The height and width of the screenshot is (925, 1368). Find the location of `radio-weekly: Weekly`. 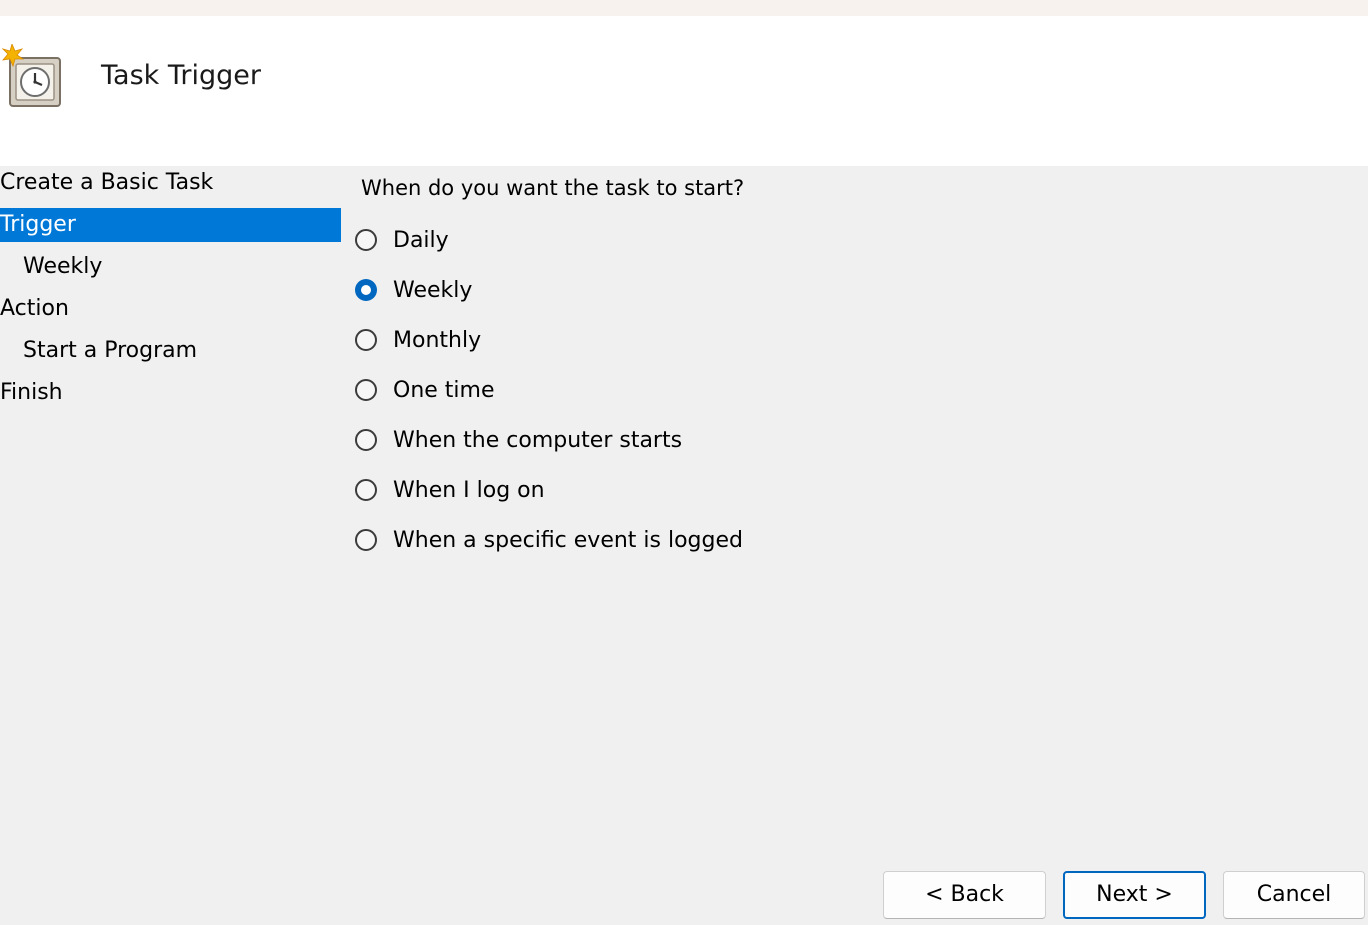

radio-weekly: Weekly is located at coordinates (413, 290).